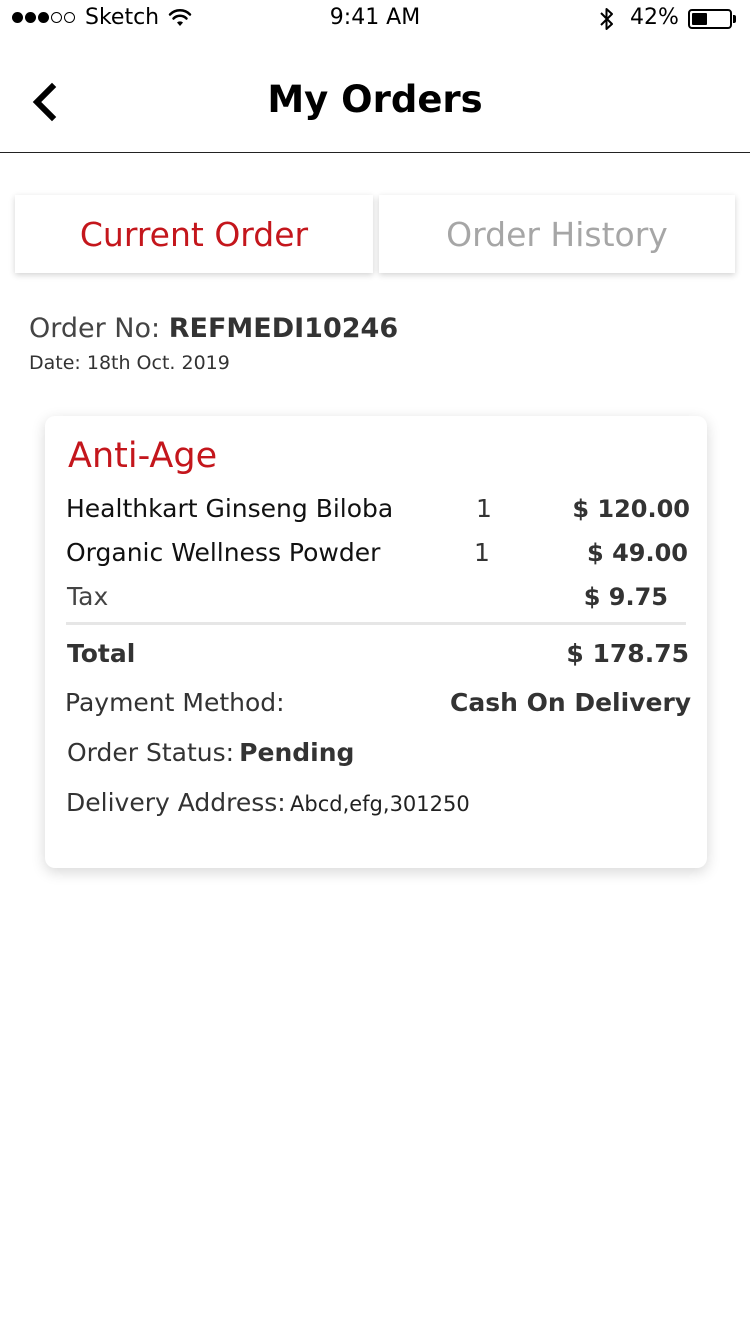 Image resolution: width=750 pixels, height=1334 pixels. I want to click on item-name: Organic Wellness Powder, so click(223, 552).